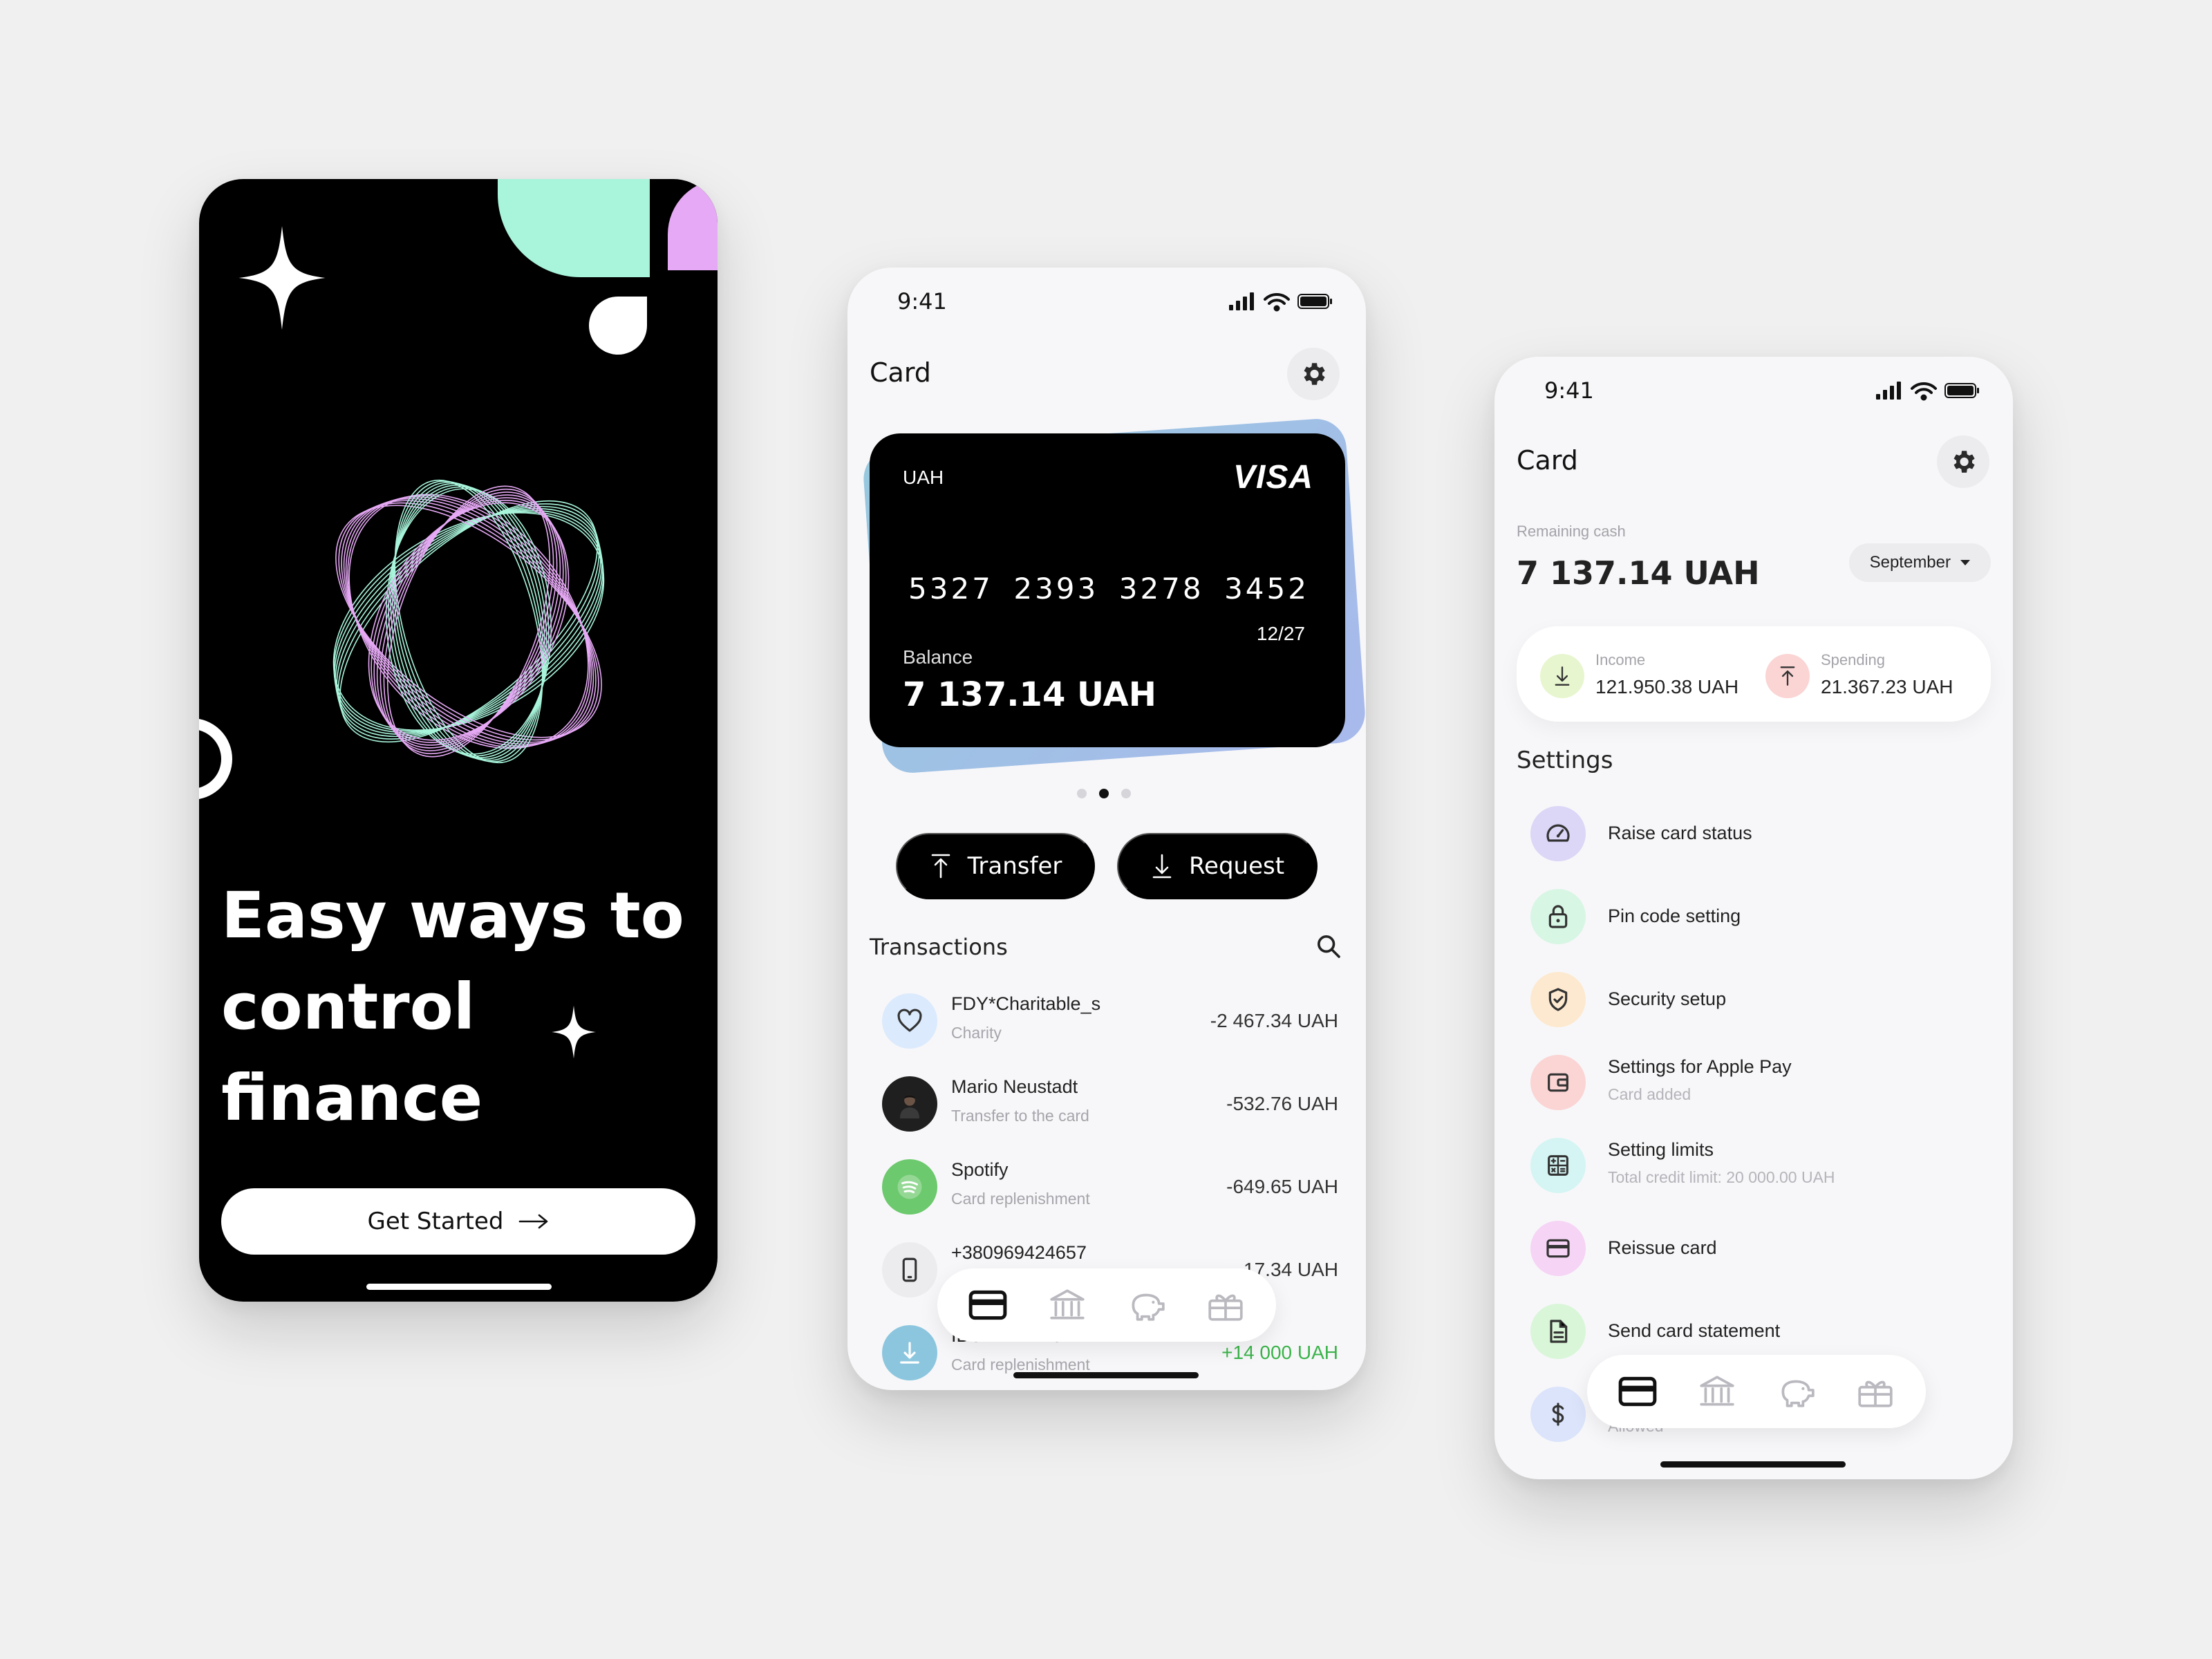 This screenshot has height=1659, width=2212. I want to click on income-value: 121.950.38 UAH, so click(1667, 686).